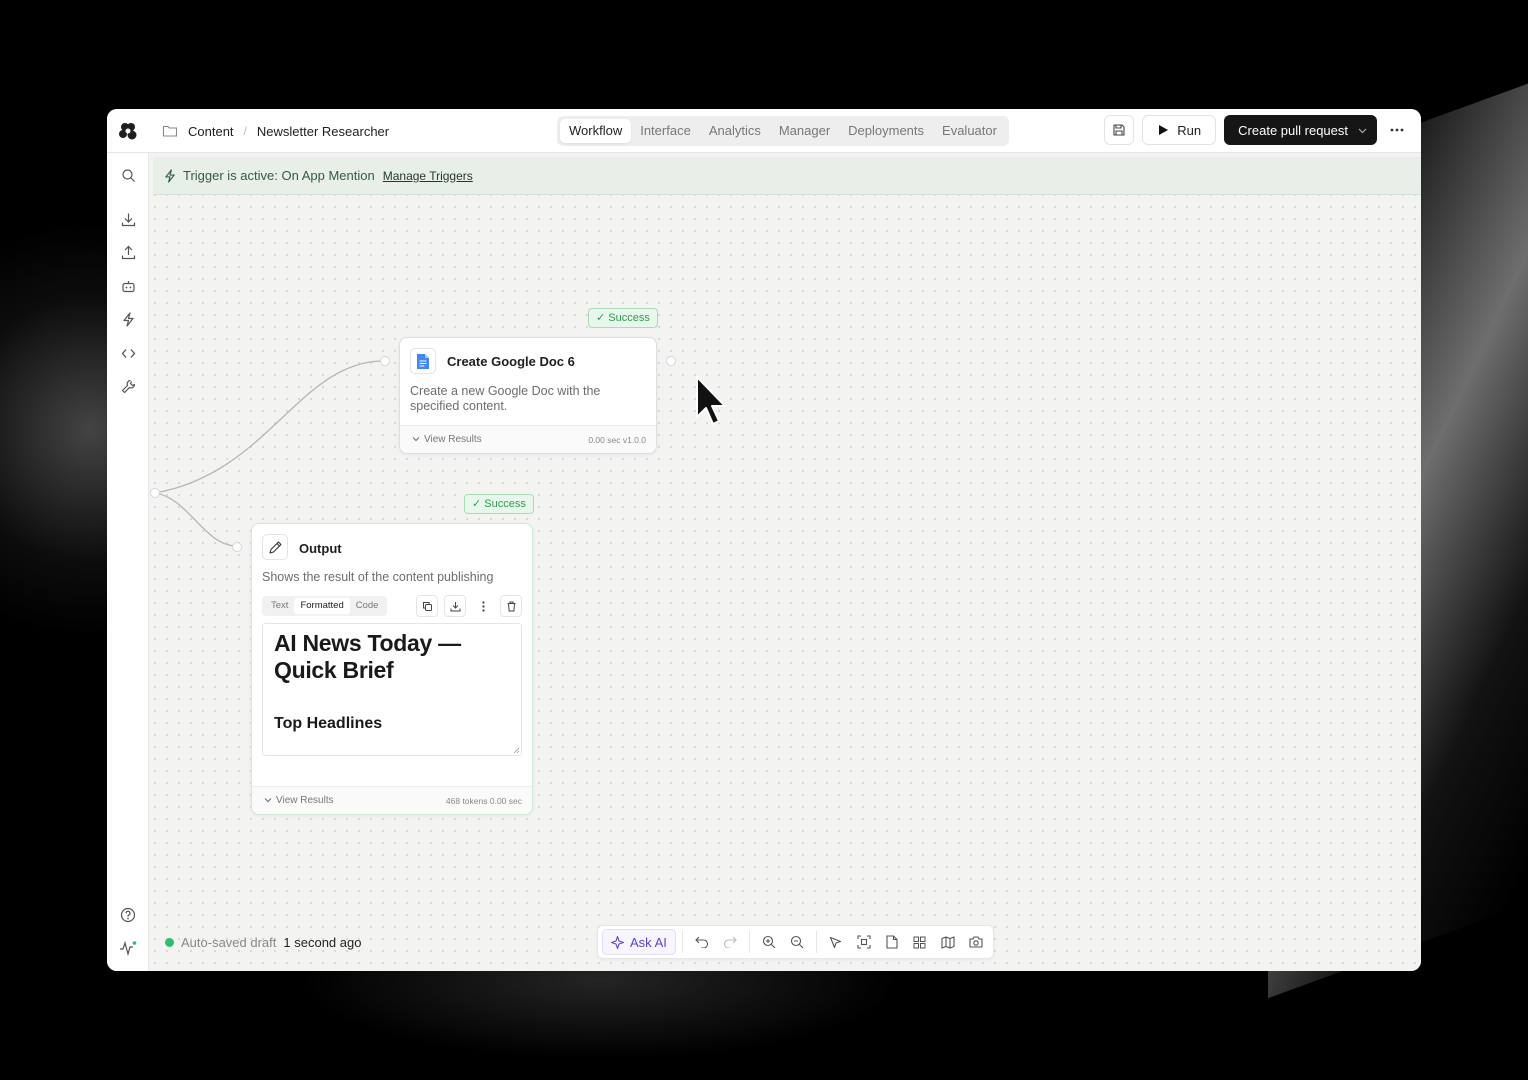  Describe the element at coordinates (1164, 130) in the screenshot. I see `play-icon` at that location.